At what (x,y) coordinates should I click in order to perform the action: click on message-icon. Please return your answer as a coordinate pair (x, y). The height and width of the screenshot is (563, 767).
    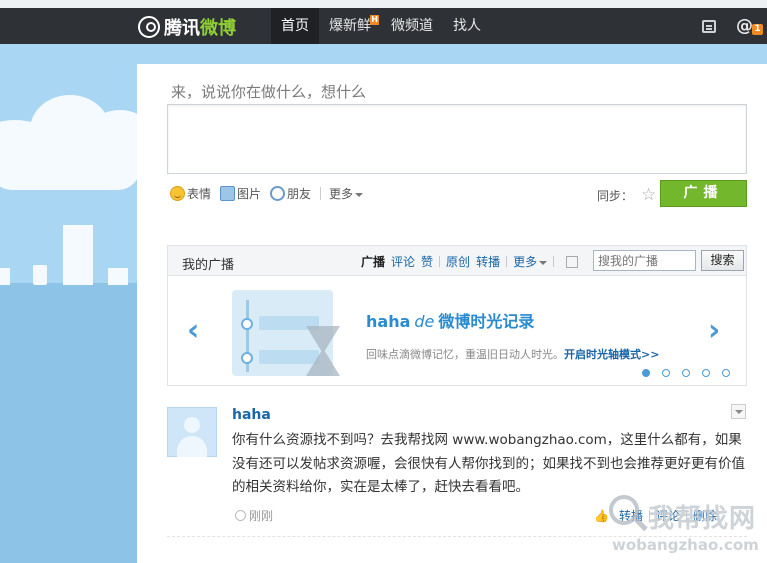
    Looking at the image, I should click on (709, 26).